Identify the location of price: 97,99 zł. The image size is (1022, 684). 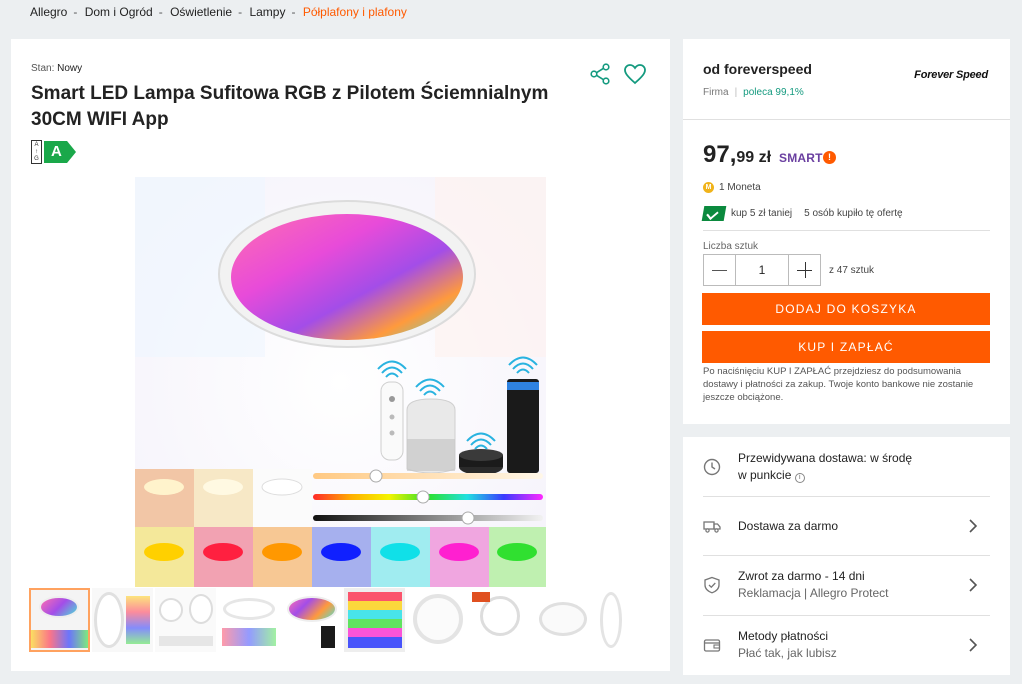
(737, 155).